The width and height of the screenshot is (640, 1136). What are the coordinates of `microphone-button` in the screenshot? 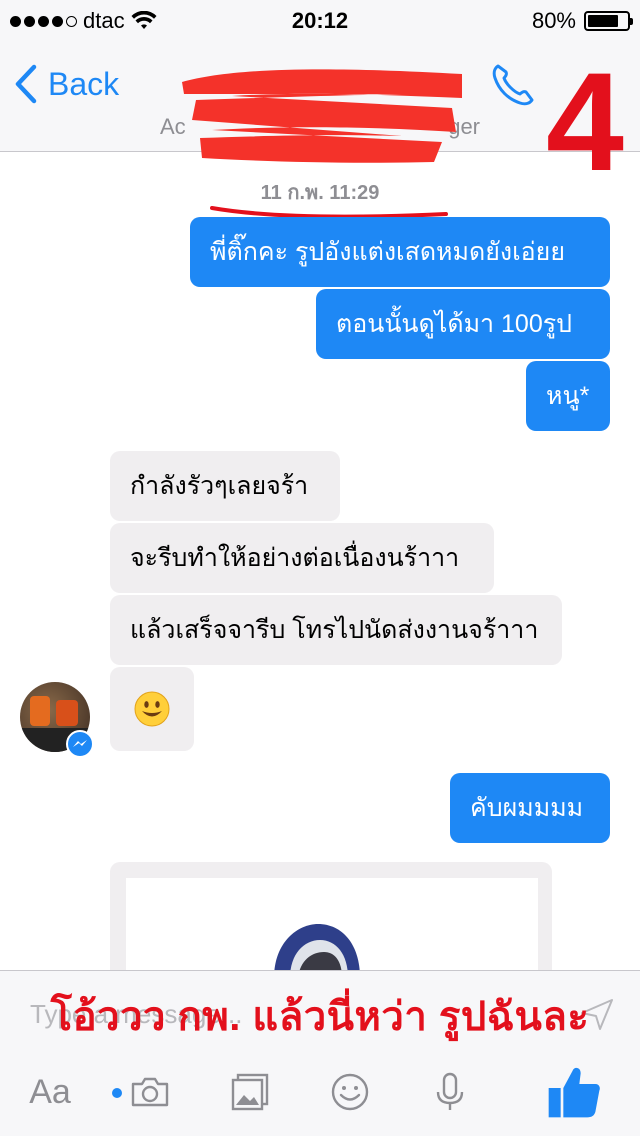 It's located at (450, 1092).